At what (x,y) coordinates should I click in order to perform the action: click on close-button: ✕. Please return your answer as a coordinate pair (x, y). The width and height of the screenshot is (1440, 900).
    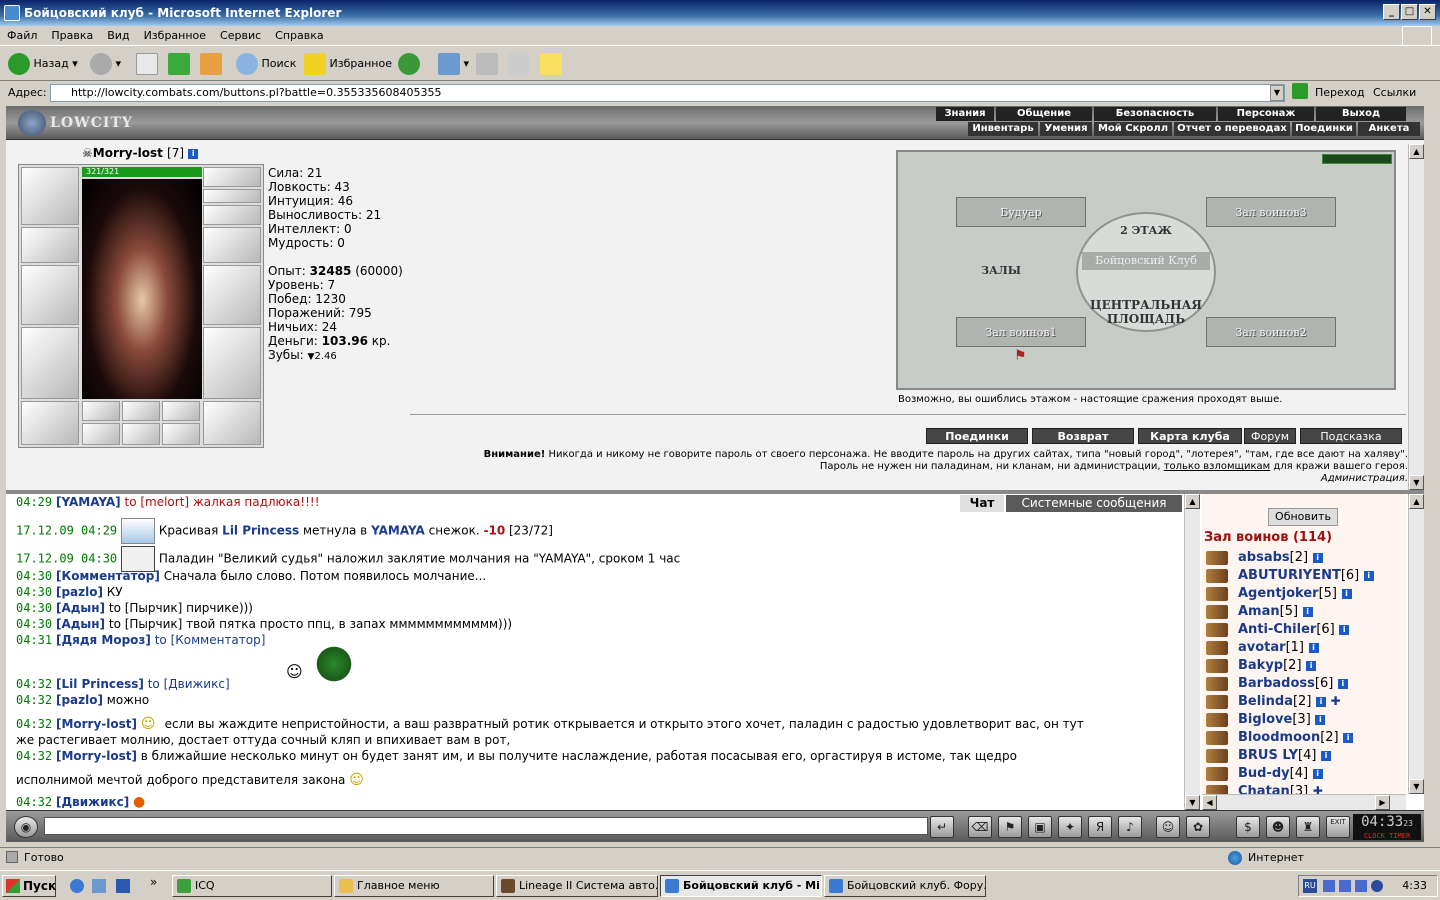
    Looking at the image, I should click on (1427, 12).